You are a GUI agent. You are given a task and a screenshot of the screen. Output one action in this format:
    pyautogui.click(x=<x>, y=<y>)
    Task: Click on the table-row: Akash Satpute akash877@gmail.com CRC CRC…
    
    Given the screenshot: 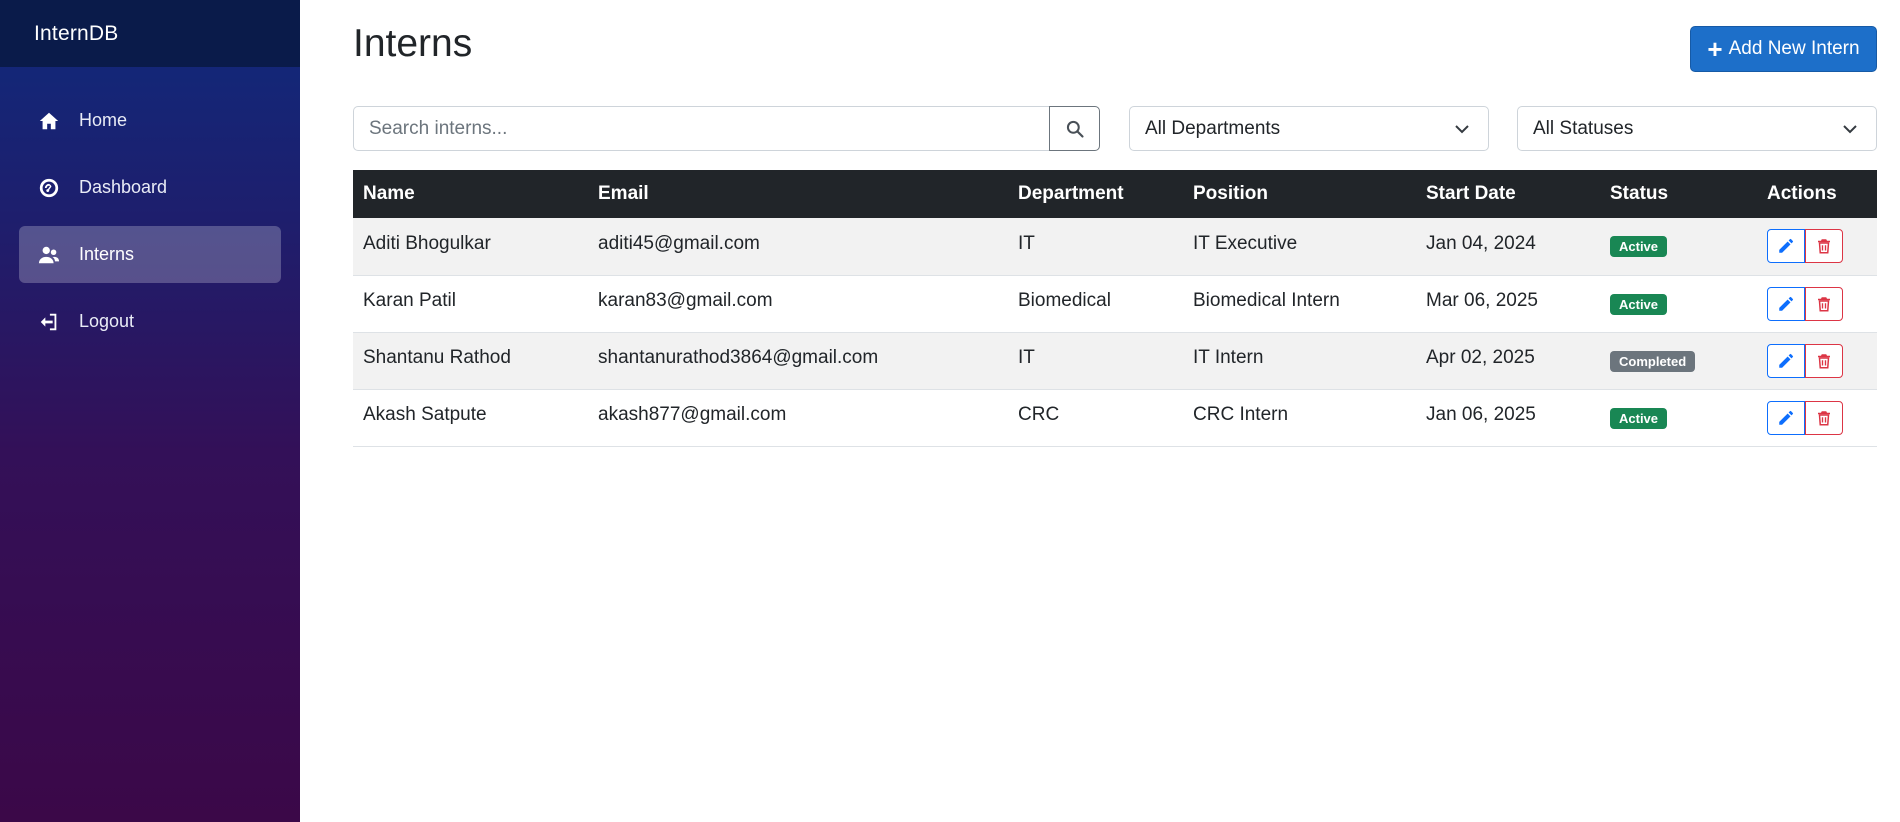 What is the action you would take?
    pyautogui.click(x=1115, y=417)
    